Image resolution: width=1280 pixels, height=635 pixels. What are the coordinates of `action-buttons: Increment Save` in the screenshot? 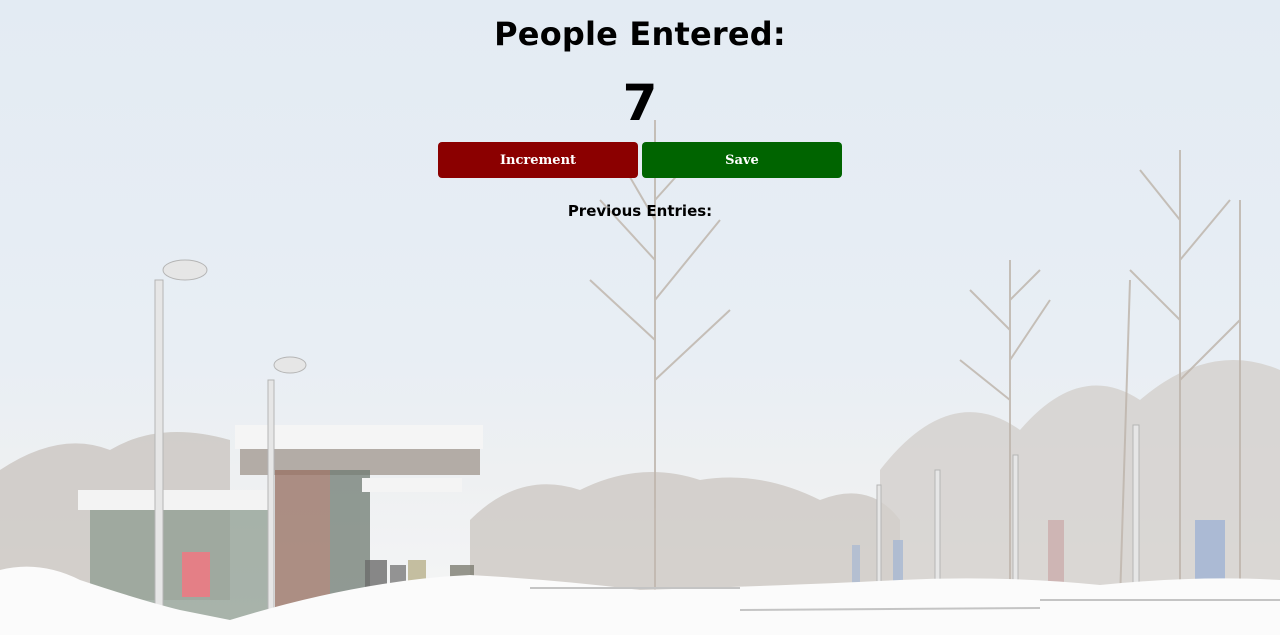 It's located at (640, 160).